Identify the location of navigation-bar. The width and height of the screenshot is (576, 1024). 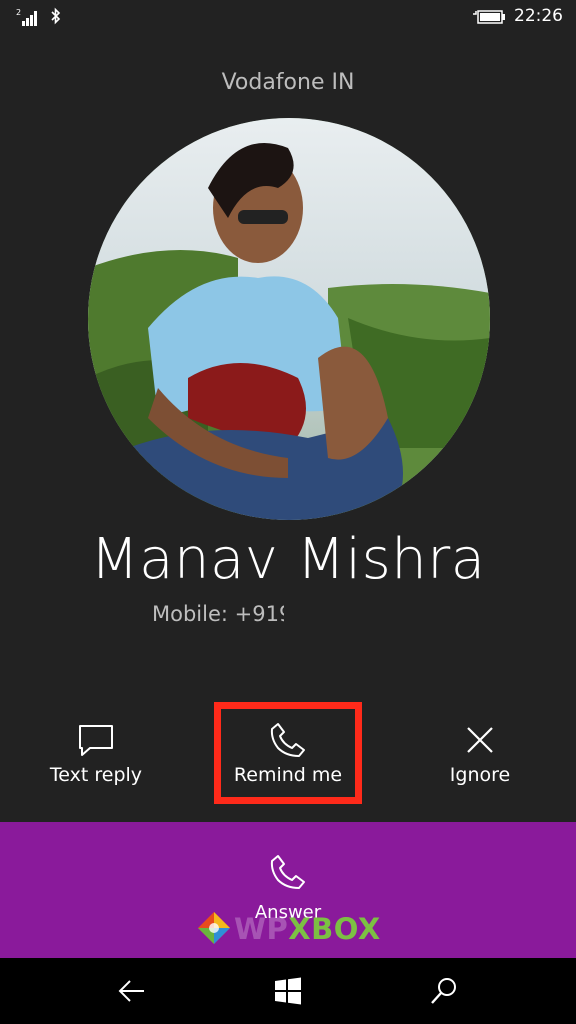
(288, 991).